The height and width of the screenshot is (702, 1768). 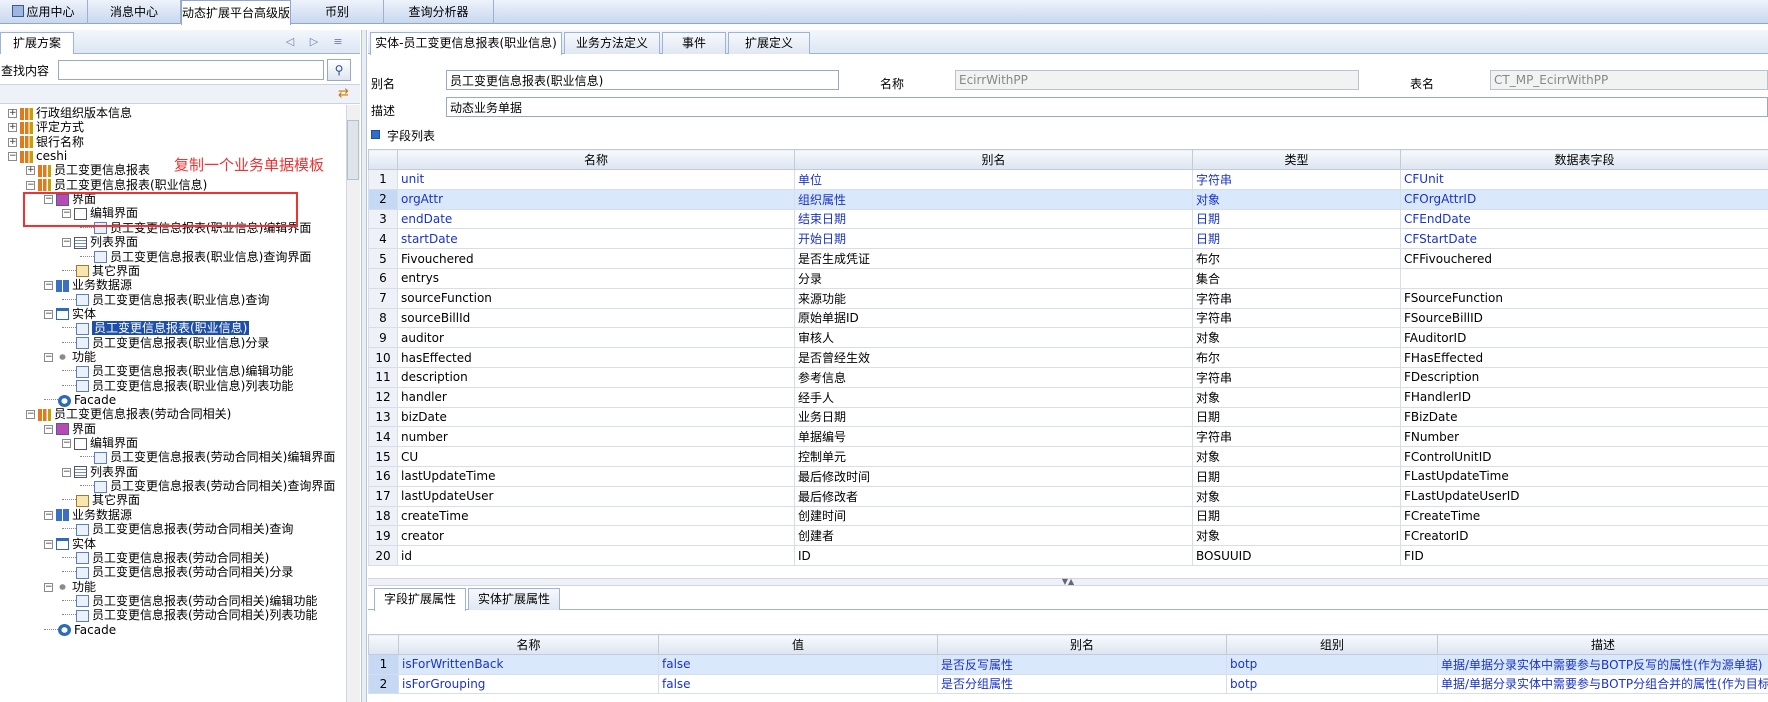 What do you see at coordinates (1068, 397) in the screenshot?
I see `table-row: 12 handler 经手人 对象 FHandlerID` at bounding box center [1068, 397].